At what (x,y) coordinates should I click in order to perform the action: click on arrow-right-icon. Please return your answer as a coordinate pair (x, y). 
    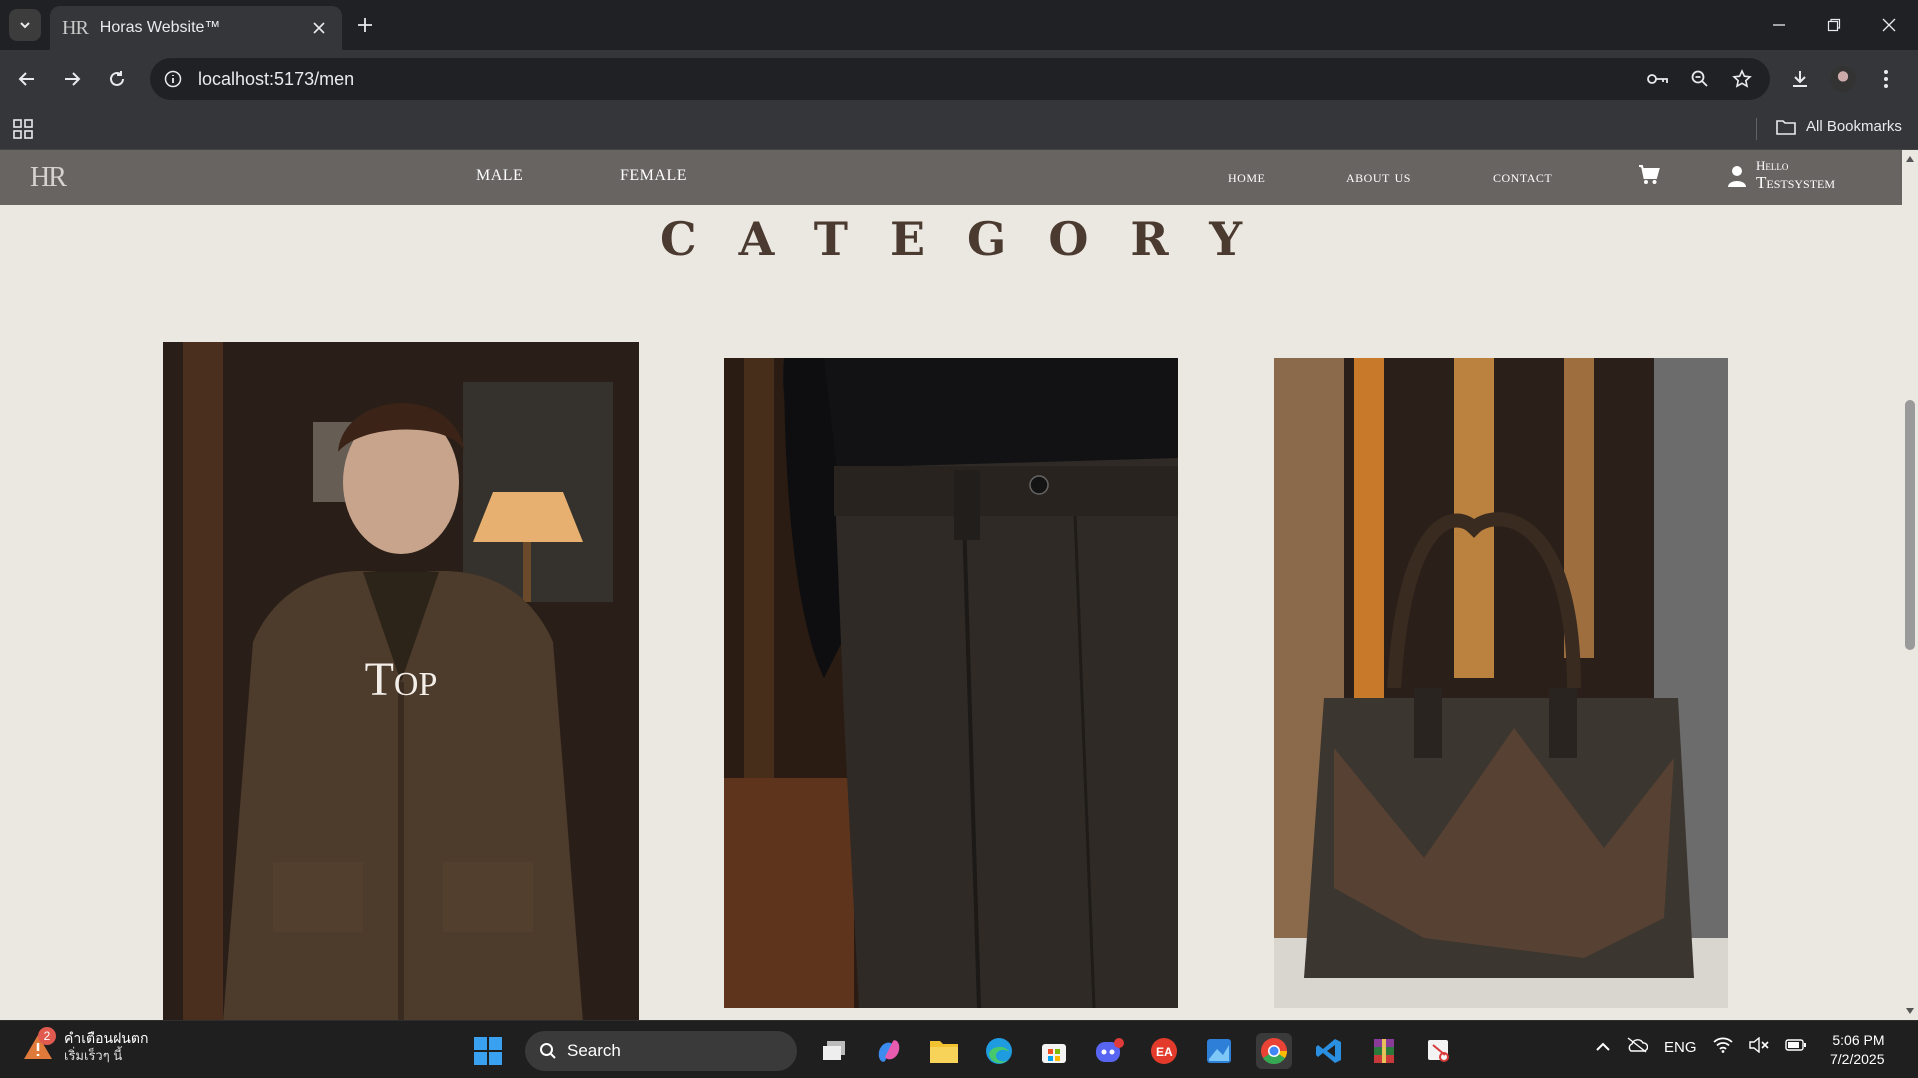
    Looking at the image, I should click on (73, 79).